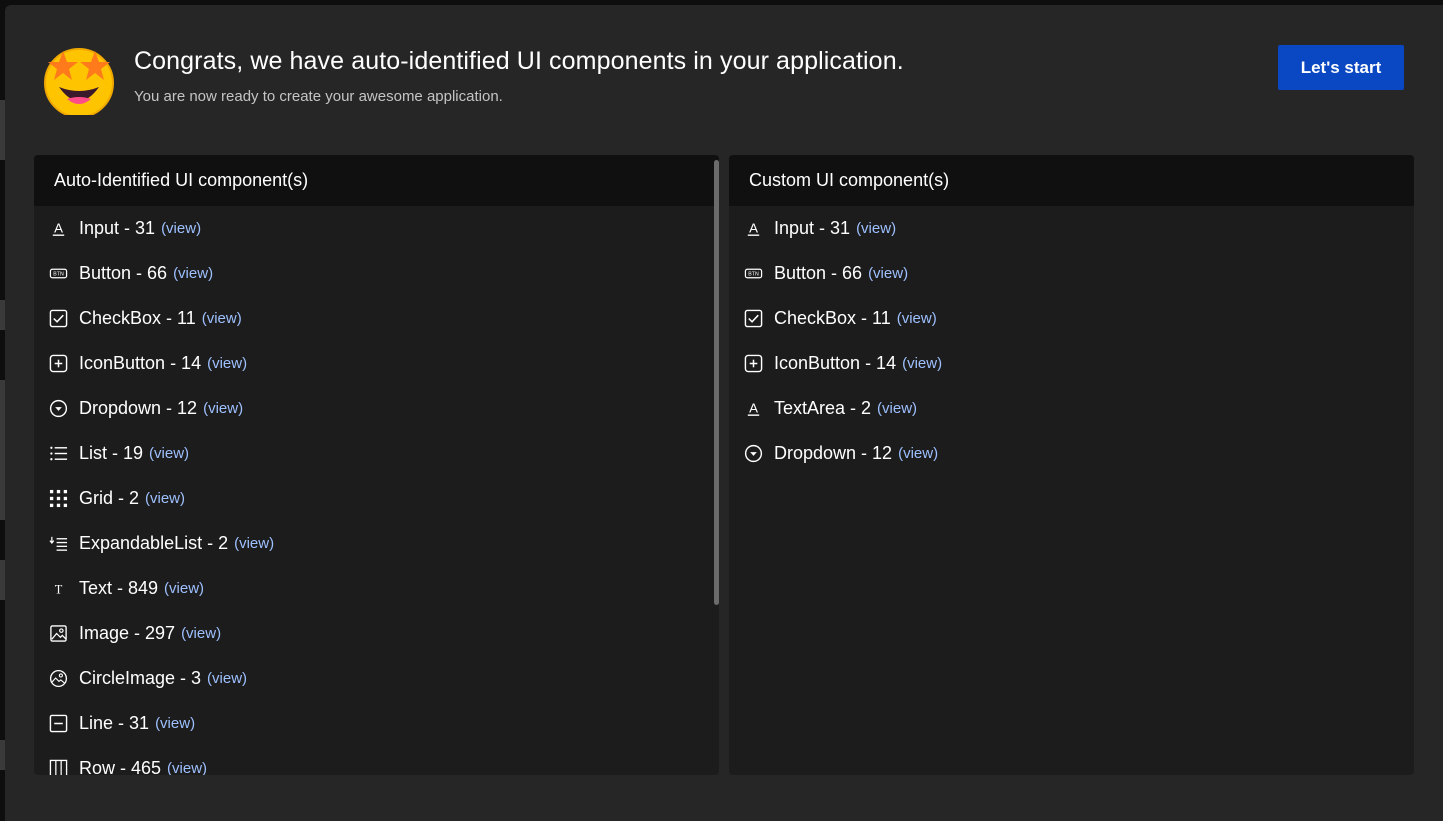 The image size is (1443, 821). Describe the element at coordinates (154, 543) in the screenshot. I see `component-label: ExpandableList - 2` at that location.